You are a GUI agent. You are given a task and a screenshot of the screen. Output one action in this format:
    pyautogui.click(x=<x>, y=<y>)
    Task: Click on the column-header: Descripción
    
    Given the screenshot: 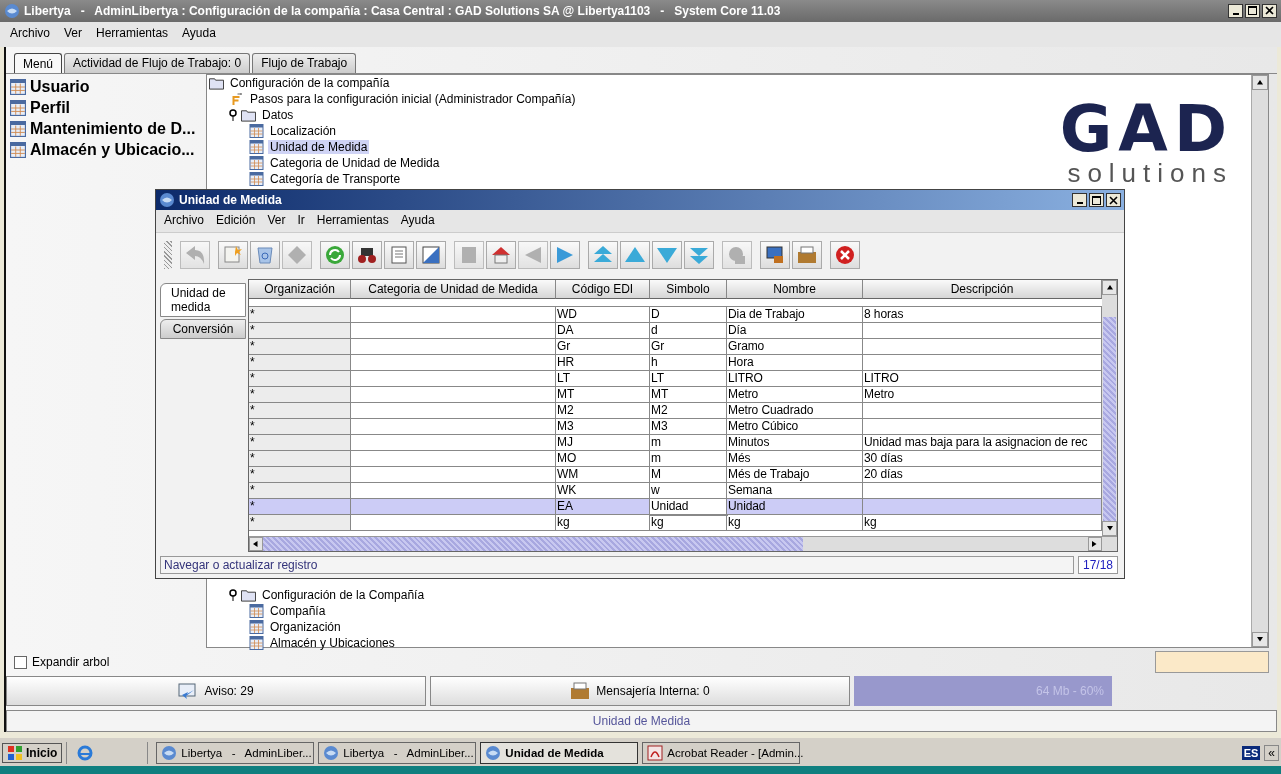 What is the action you would take?
    pyautogui.click(x=982, y=289)
    